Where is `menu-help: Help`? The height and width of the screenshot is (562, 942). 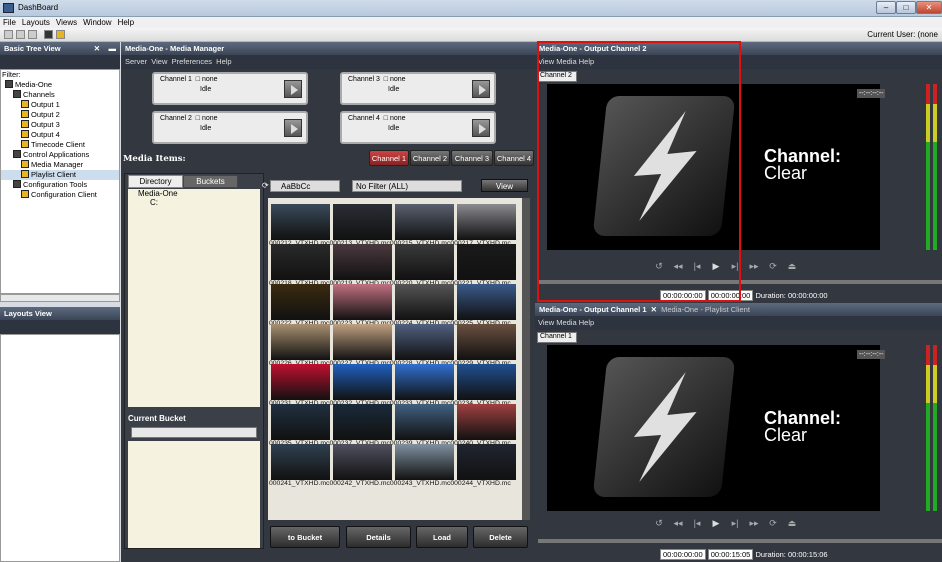
menu-help: Help is located at coordinates (126, 22).